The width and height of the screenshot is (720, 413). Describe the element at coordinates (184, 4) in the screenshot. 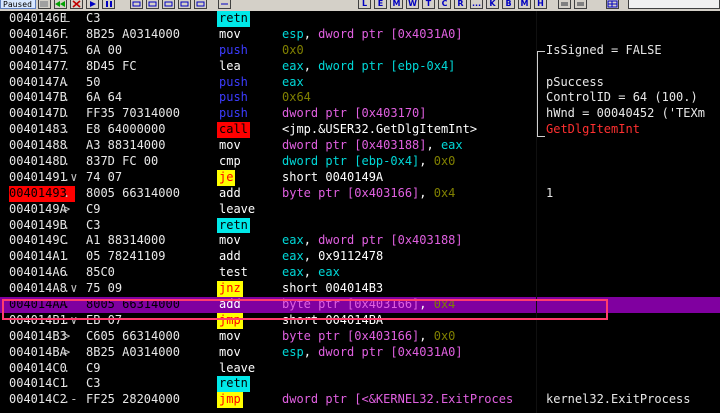

I see `trace-over-icon` at that location.